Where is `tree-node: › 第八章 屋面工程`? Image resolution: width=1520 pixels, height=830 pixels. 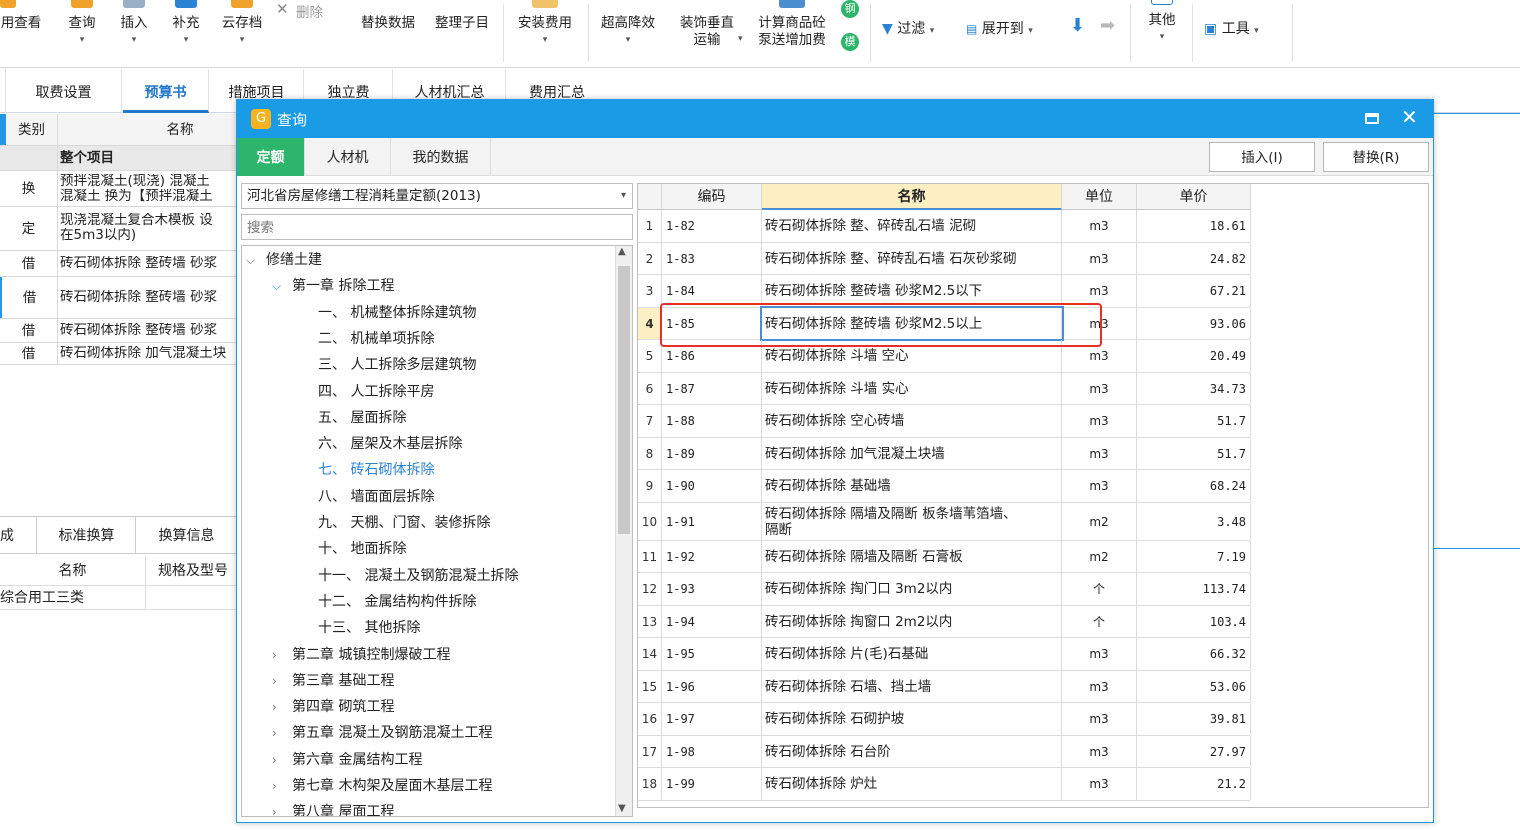 tree-node: › 第八章 屋面工程 is located at coordinates (333, 808).